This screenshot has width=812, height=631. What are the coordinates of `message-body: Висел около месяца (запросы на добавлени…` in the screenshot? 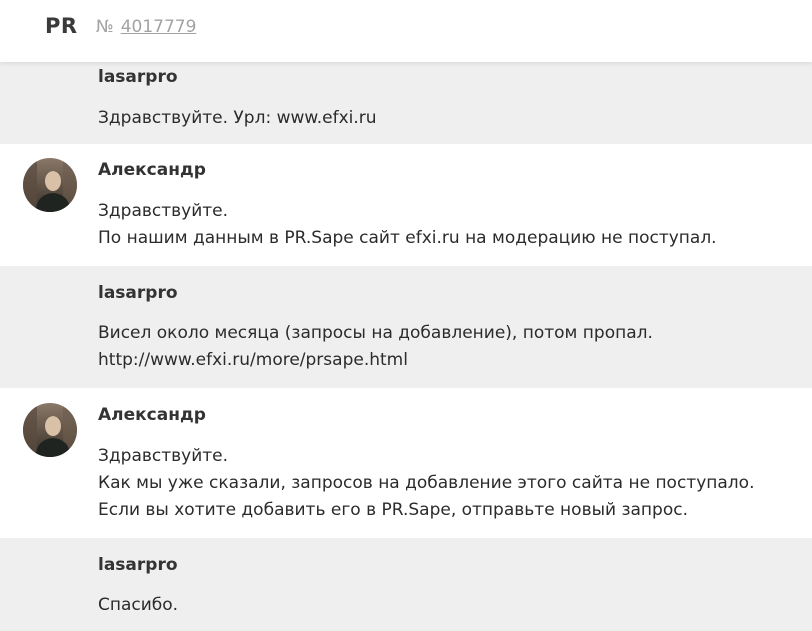 It's located at (375, 347).